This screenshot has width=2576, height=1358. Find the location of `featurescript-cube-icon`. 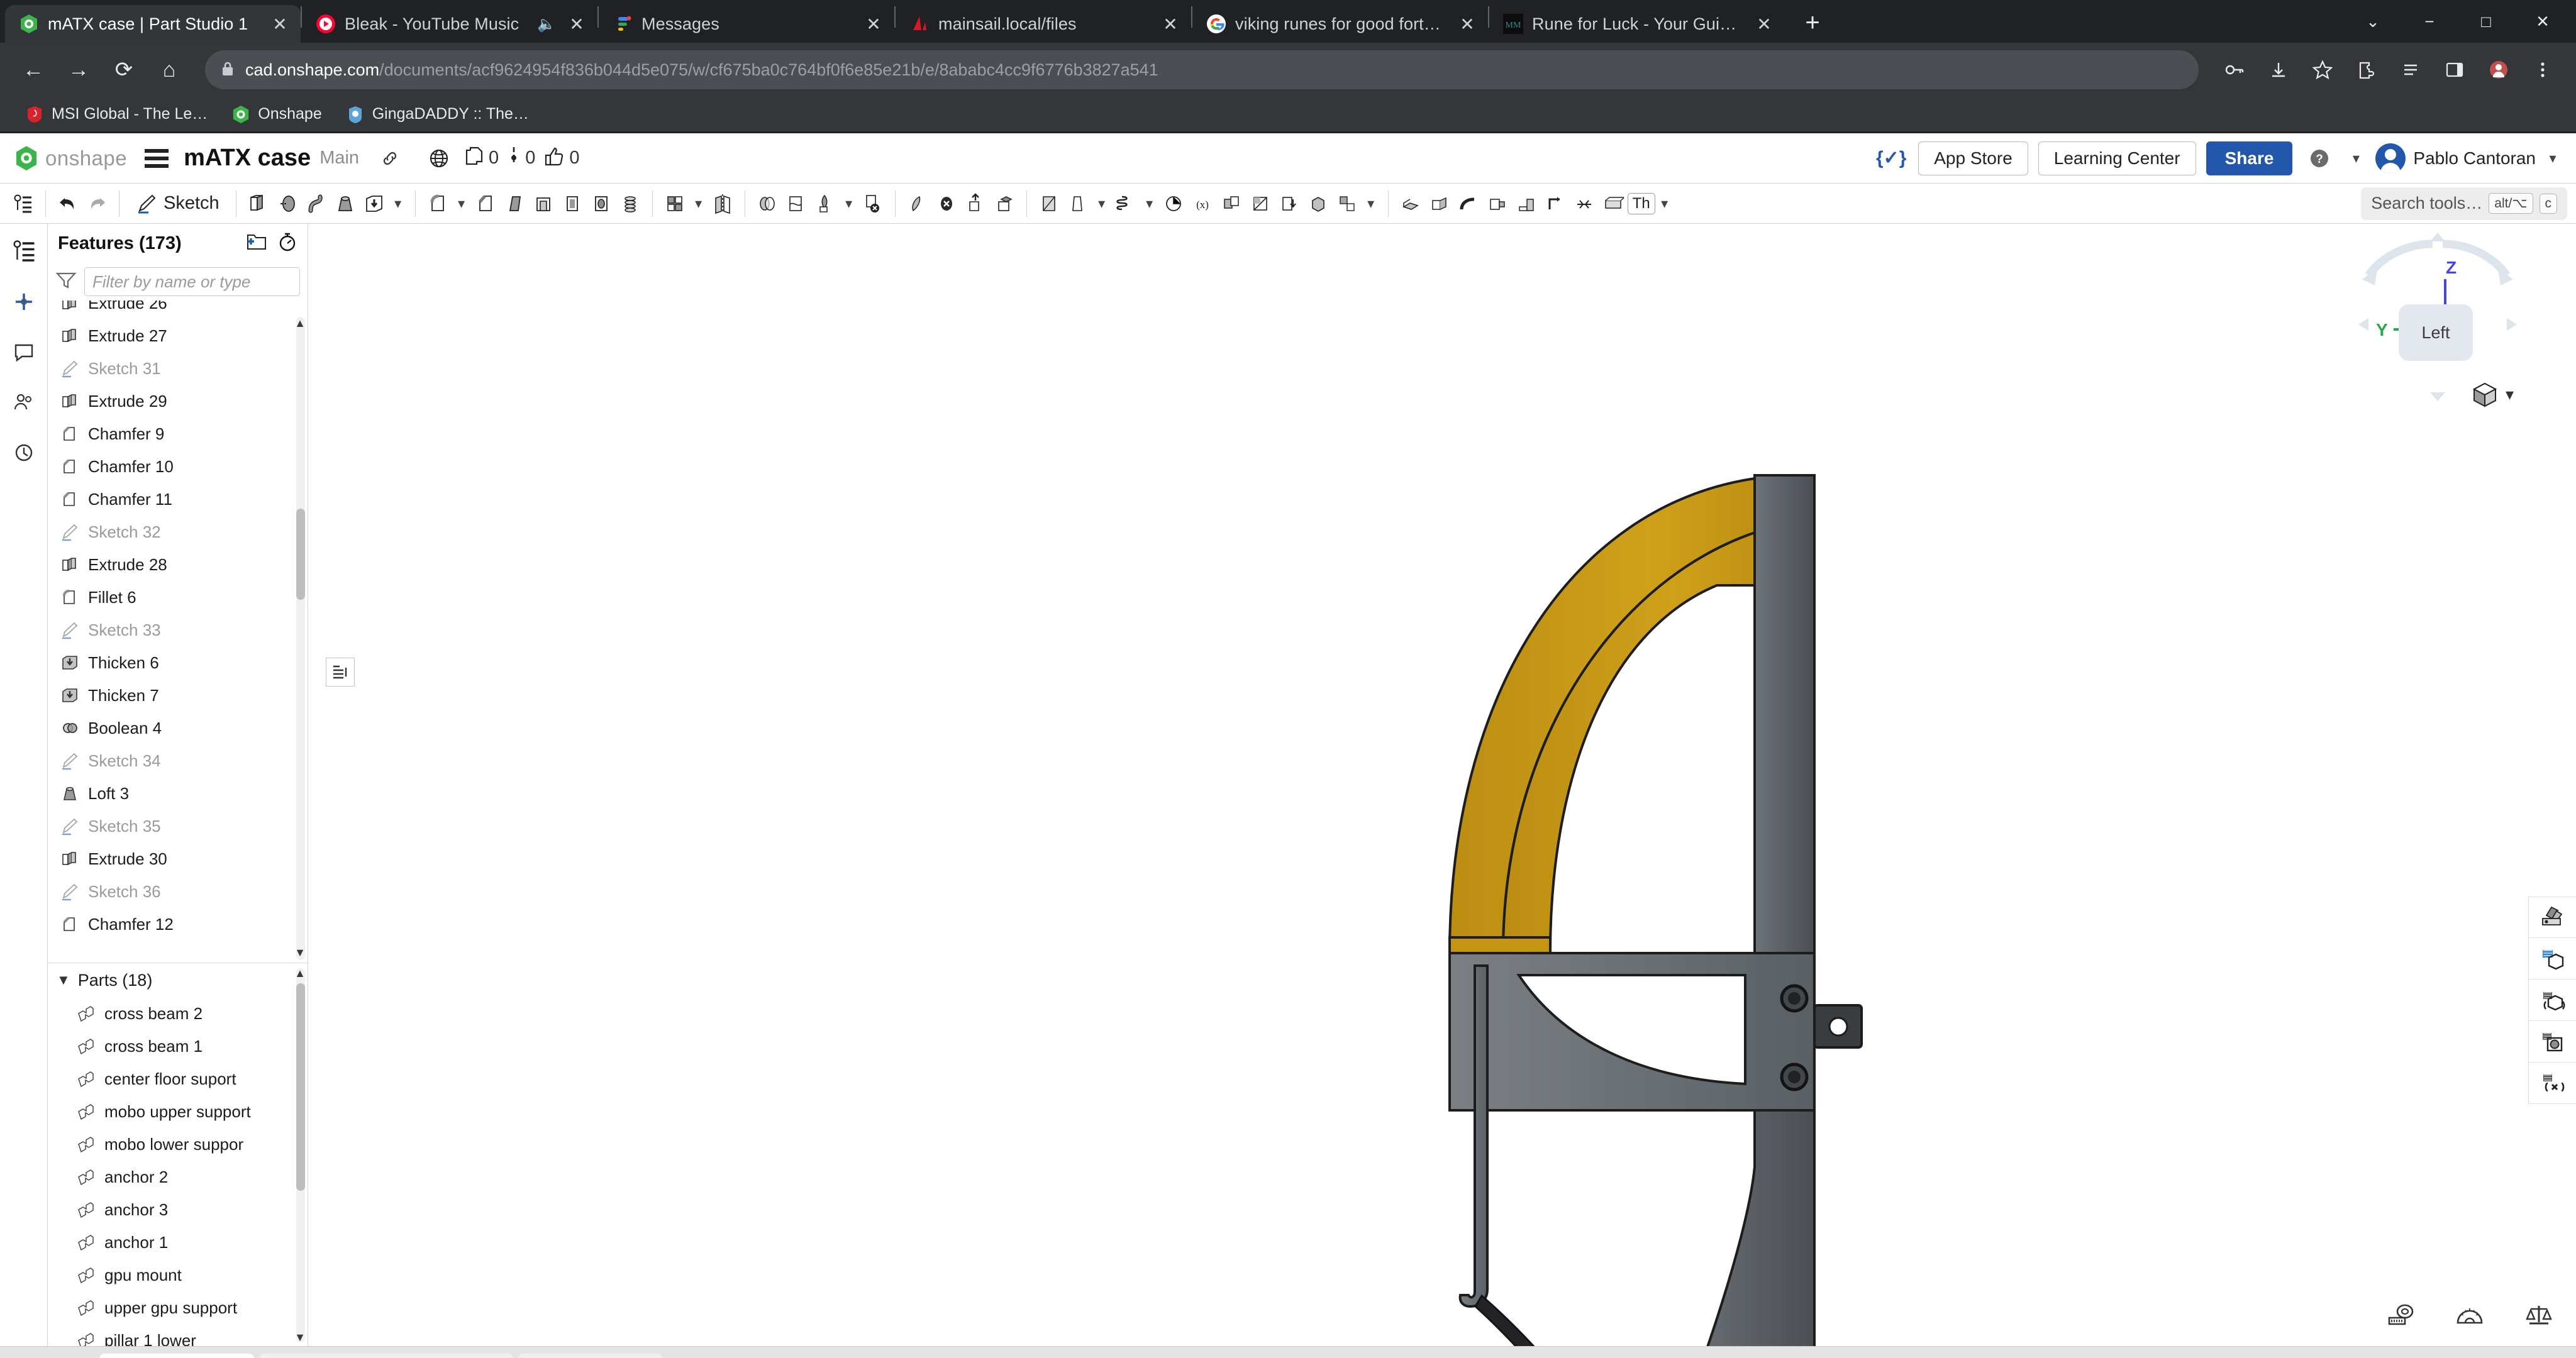

featurescript-cube-icon is located at coordinates (2552, 1083).